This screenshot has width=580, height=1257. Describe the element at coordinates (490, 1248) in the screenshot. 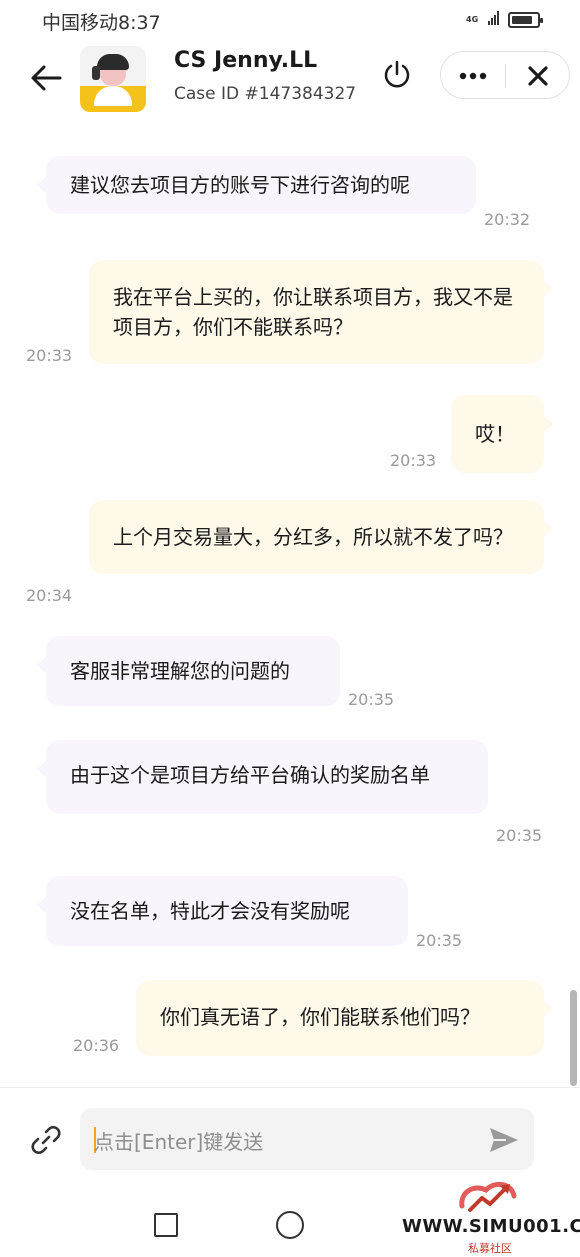

I see `watermark-subtitle: 私募社区` at that location.